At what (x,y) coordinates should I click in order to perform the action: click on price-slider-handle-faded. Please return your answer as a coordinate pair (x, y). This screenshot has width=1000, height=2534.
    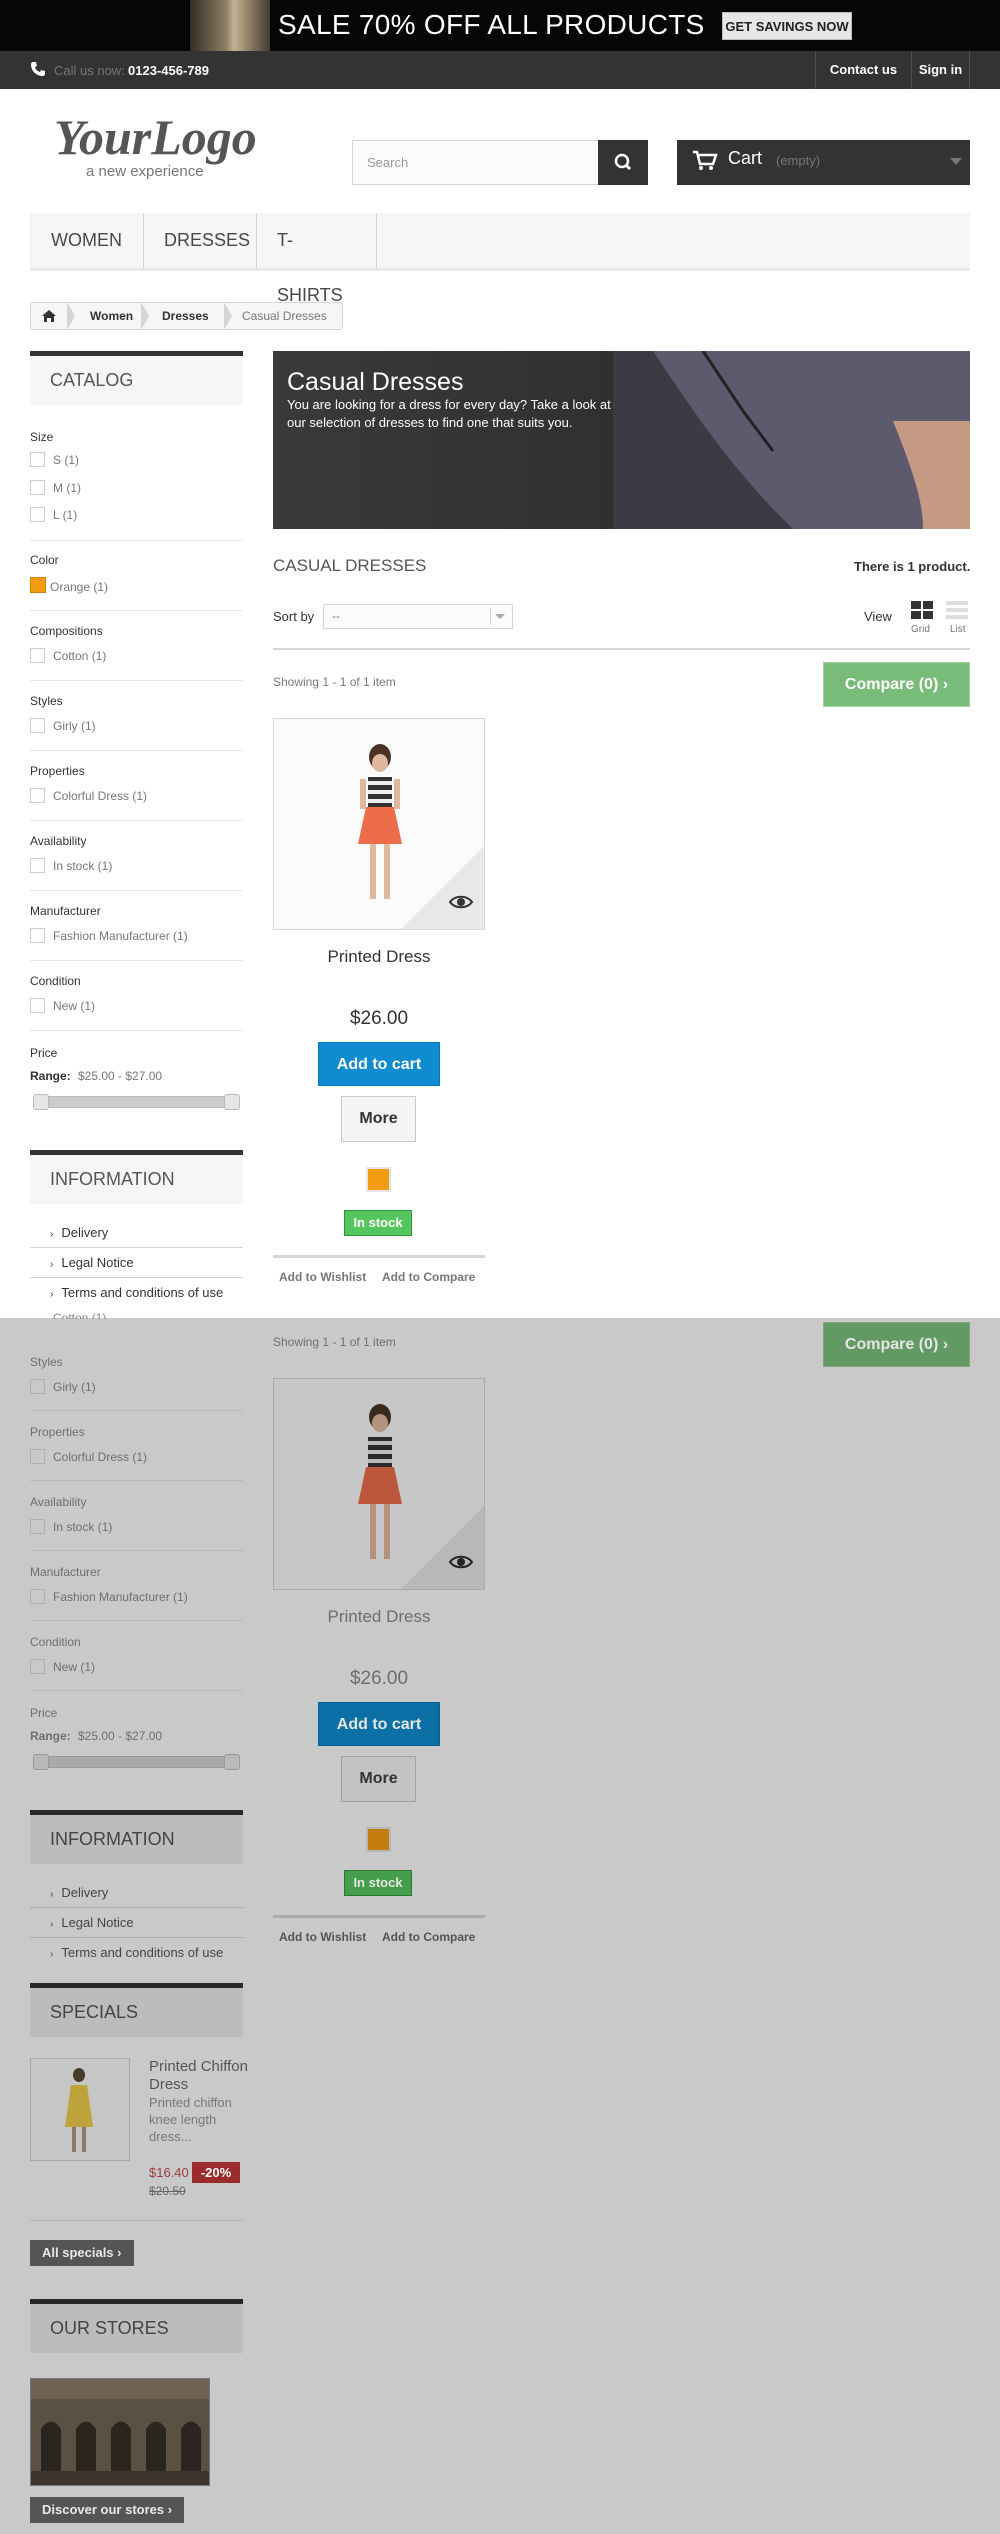
    Looking at the image, I should click on (41, 1762).